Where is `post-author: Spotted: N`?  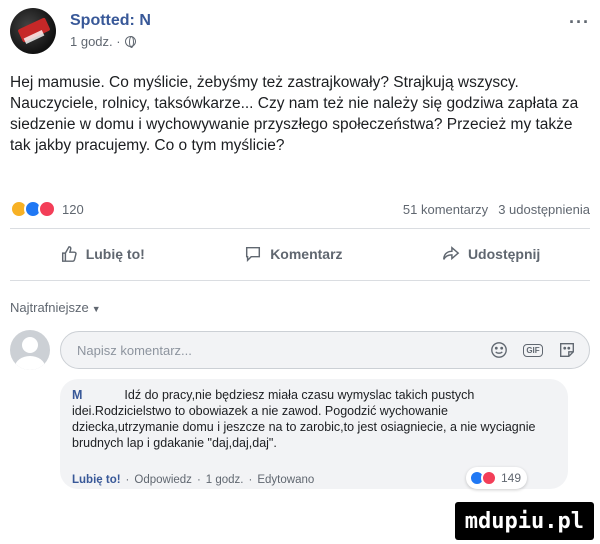
post-author: Spotted: N is located at coordinates (110, 21).